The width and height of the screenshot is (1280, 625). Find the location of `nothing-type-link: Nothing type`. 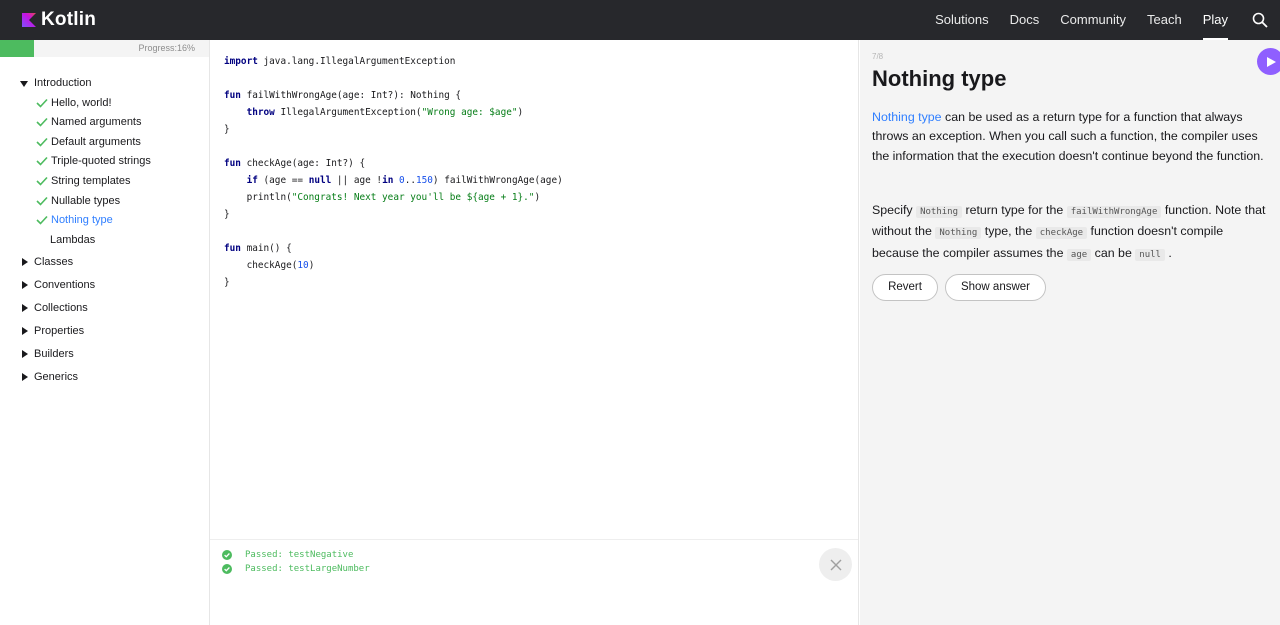

nothing-type-link: Nothing type is located at coordinates (907, 117).